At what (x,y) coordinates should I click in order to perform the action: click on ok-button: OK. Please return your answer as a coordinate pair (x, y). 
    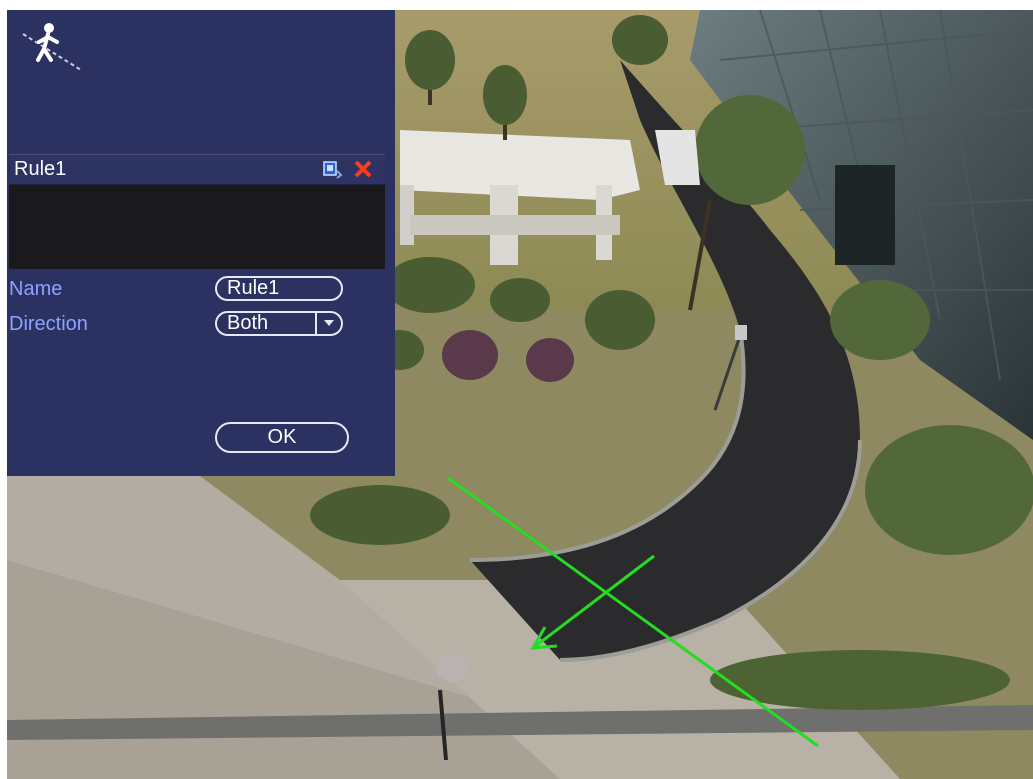
    Looking at the image, I should click on (282, 437).